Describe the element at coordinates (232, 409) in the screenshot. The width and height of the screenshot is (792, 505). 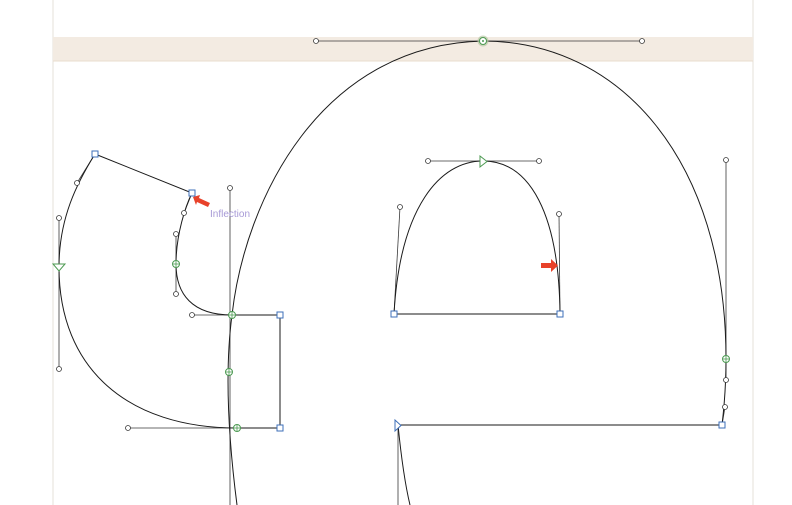
I see `bowl-stroke` at that location.